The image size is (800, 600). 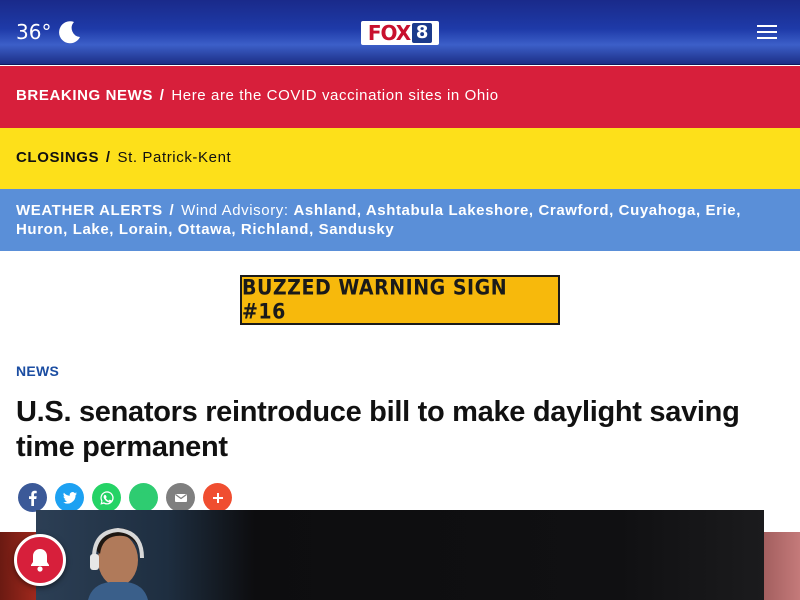 What do you see at coordinates (400, 555) in the screenshot?
I see `video-player` at bounding box center [400, 555].